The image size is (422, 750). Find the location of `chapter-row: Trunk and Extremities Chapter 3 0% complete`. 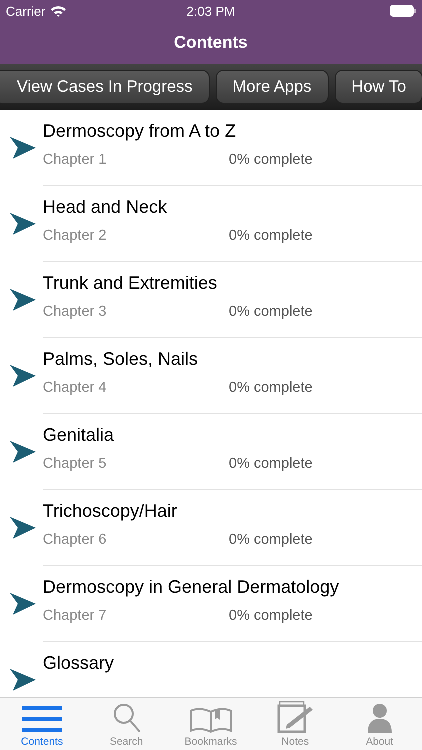

chapter-row: Trunk and Extremities Chapter 3 0% complete is located at coordinates (211, 300).